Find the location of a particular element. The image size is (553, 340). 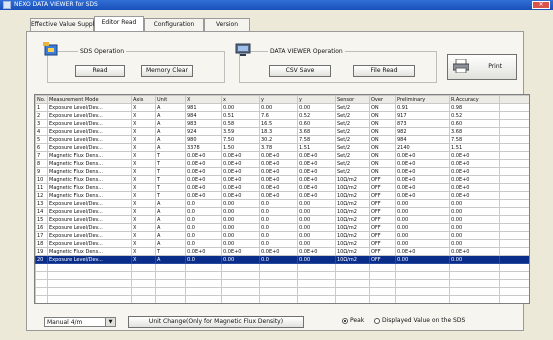

tab-version: Version is located at coordinates (227, 24).